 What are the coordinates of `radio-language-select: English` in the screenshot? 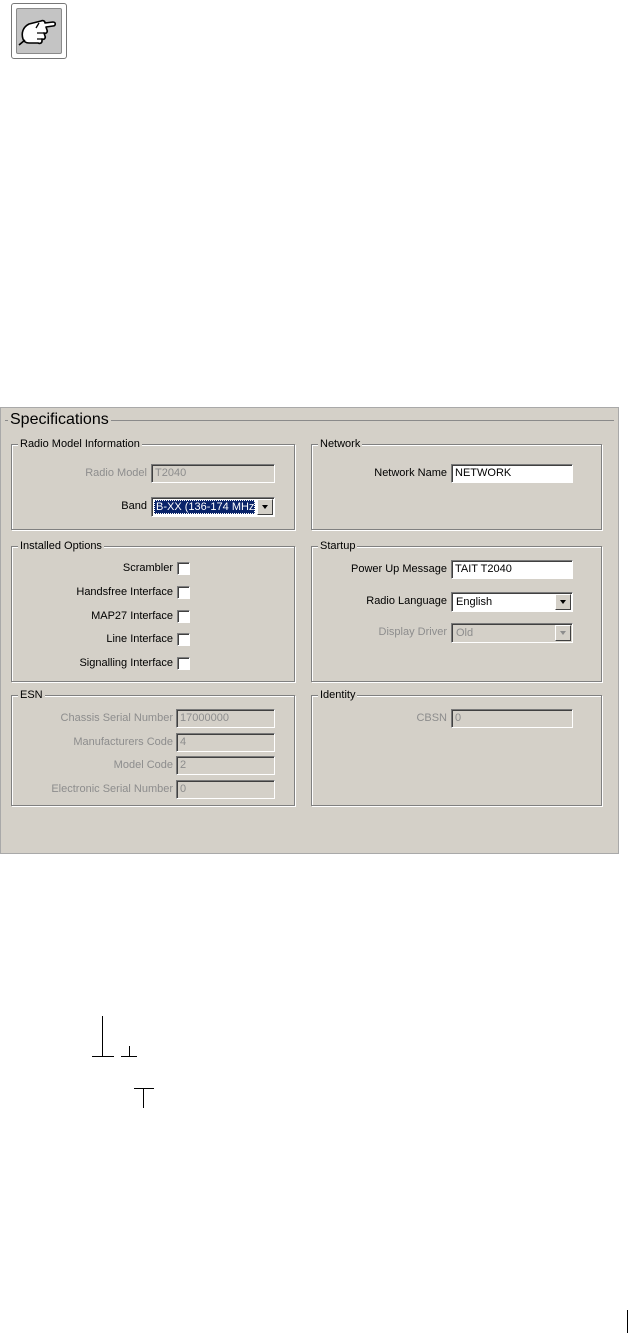 It's located at (512, 602).